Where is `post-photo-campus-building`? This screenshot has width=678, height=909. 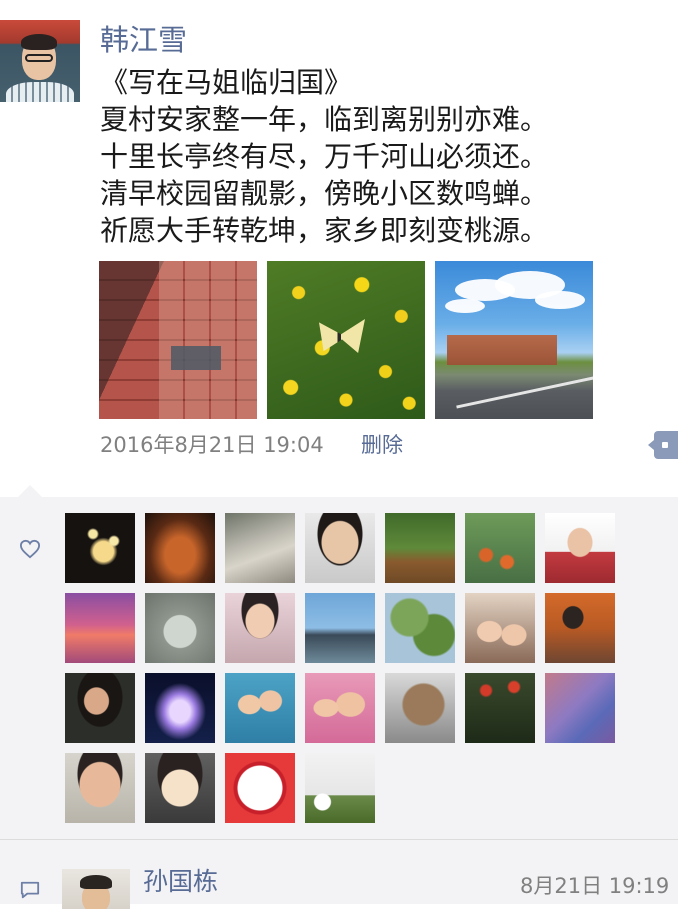 post-photo-campus-building is located at coordinates (514, 340).